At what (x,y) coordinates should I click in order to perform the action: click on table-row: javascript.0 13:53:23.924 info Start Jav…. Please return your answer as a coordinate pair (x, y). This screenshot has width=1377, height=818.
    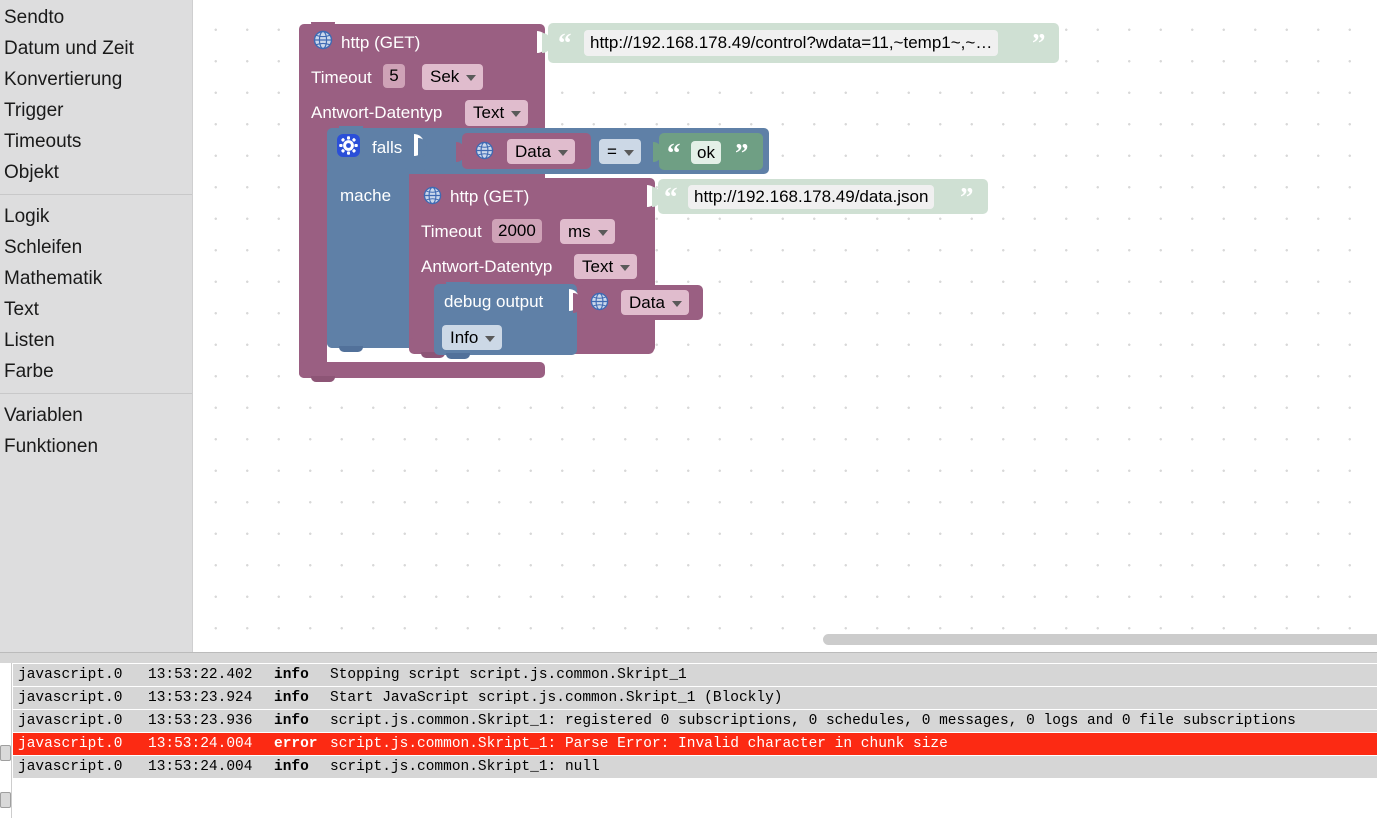
    Looking at the image, I should click on (695, 698).